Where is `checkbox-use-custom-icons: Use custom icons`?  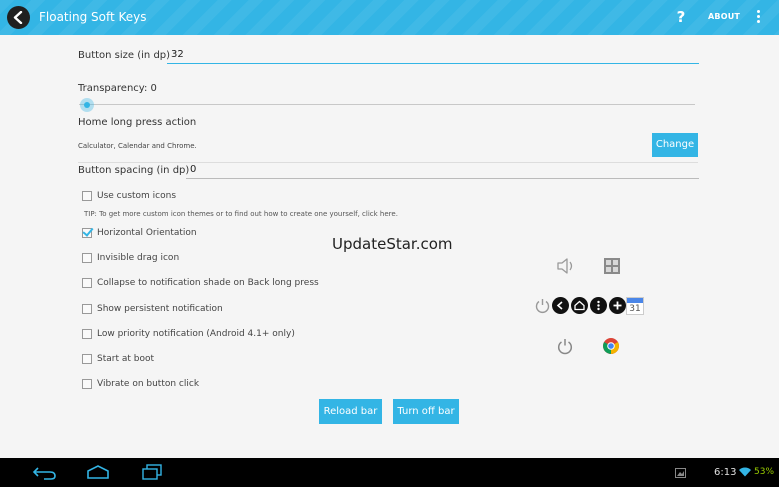
checkbox-use-custom-icons: Use custom icons is located at coordinates (129, 196).